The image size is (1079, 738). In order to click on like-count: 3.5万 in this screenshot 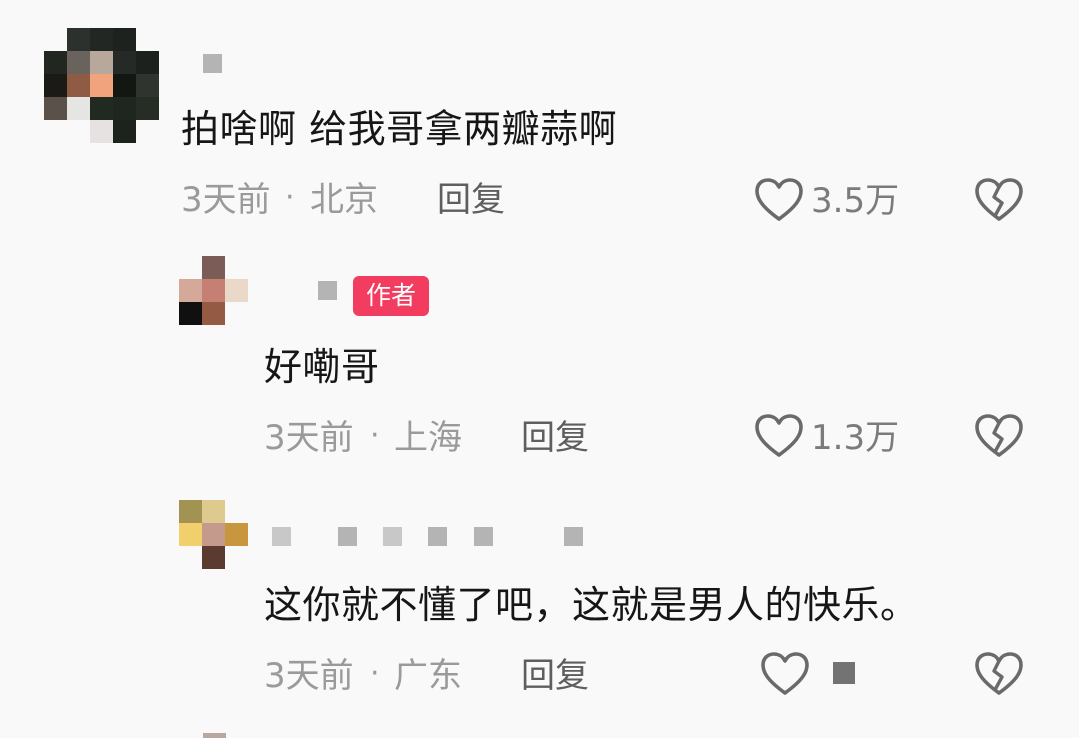, I will do `click(855, 201)`.